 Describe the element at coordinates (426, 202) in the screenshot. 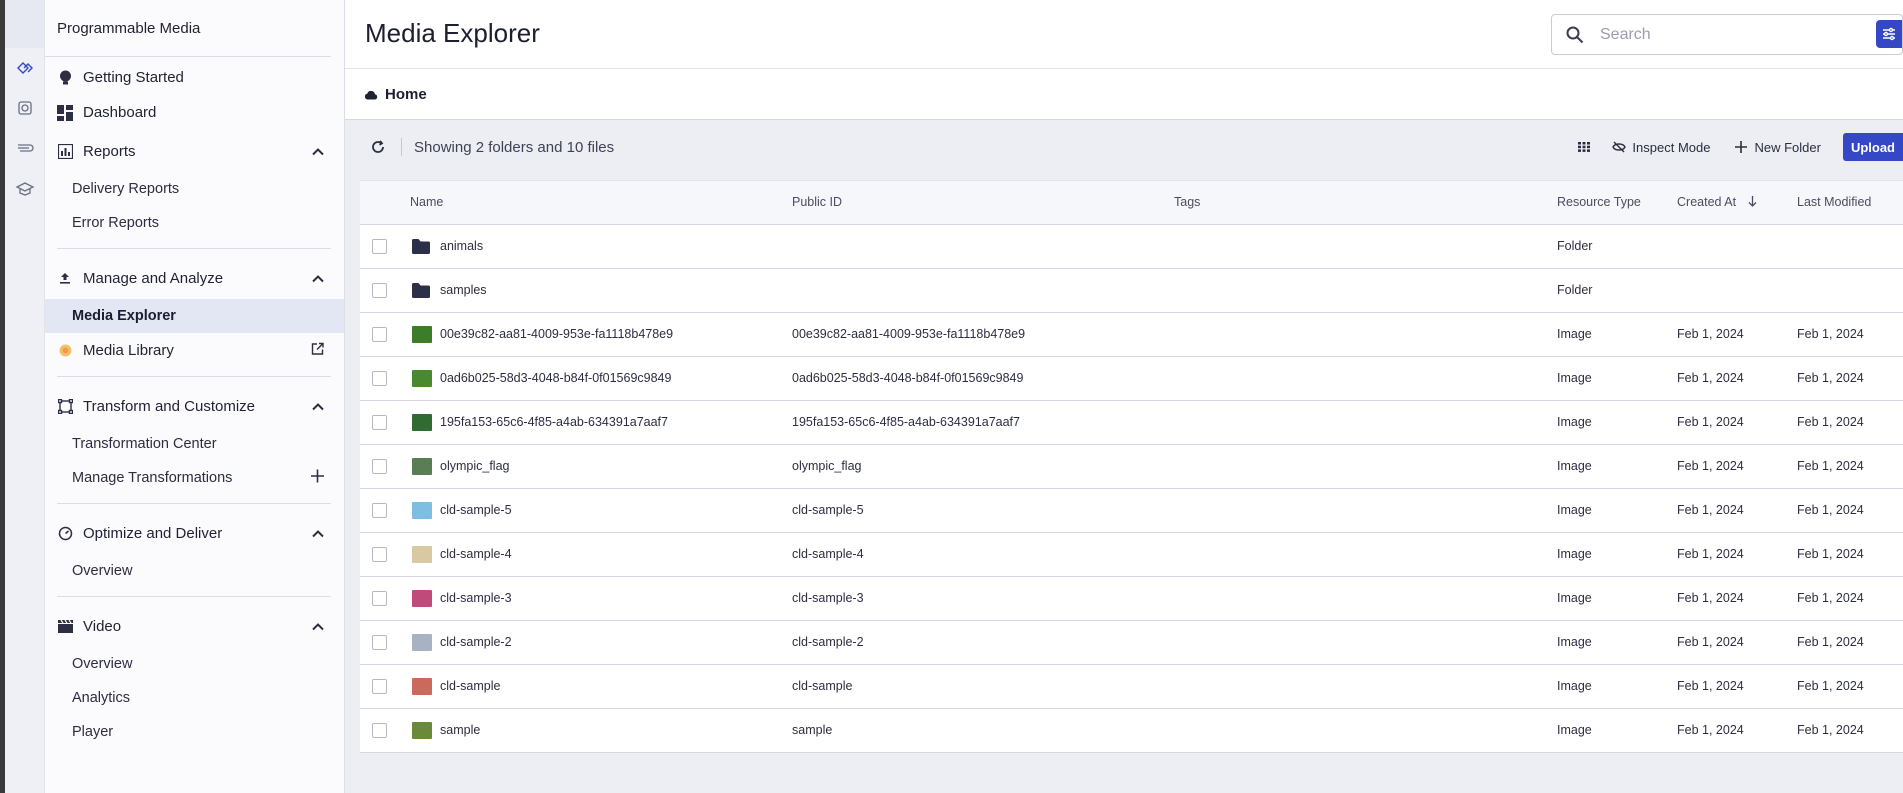

I see `column-header-name: Name` at that location.